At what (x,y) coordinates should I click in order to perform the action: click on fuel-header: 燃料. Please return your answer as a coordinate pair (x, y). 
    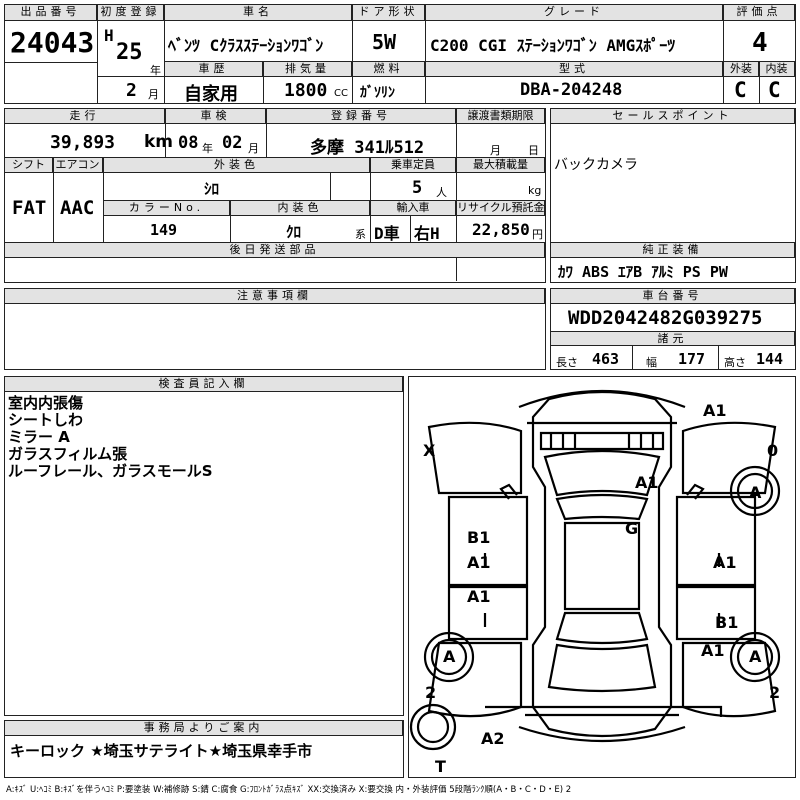
    Looking at the image, I should click on (389, 69).